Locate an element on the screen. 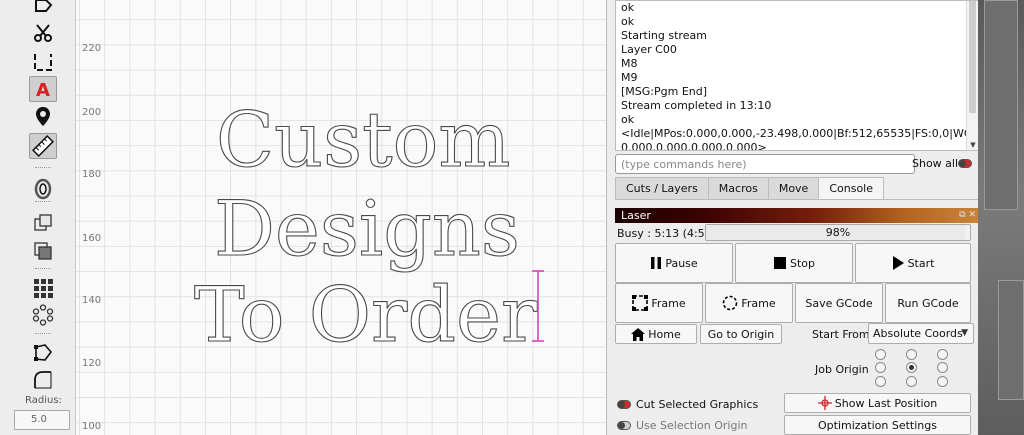  start-label: Start is located at coordinates (921, 263).